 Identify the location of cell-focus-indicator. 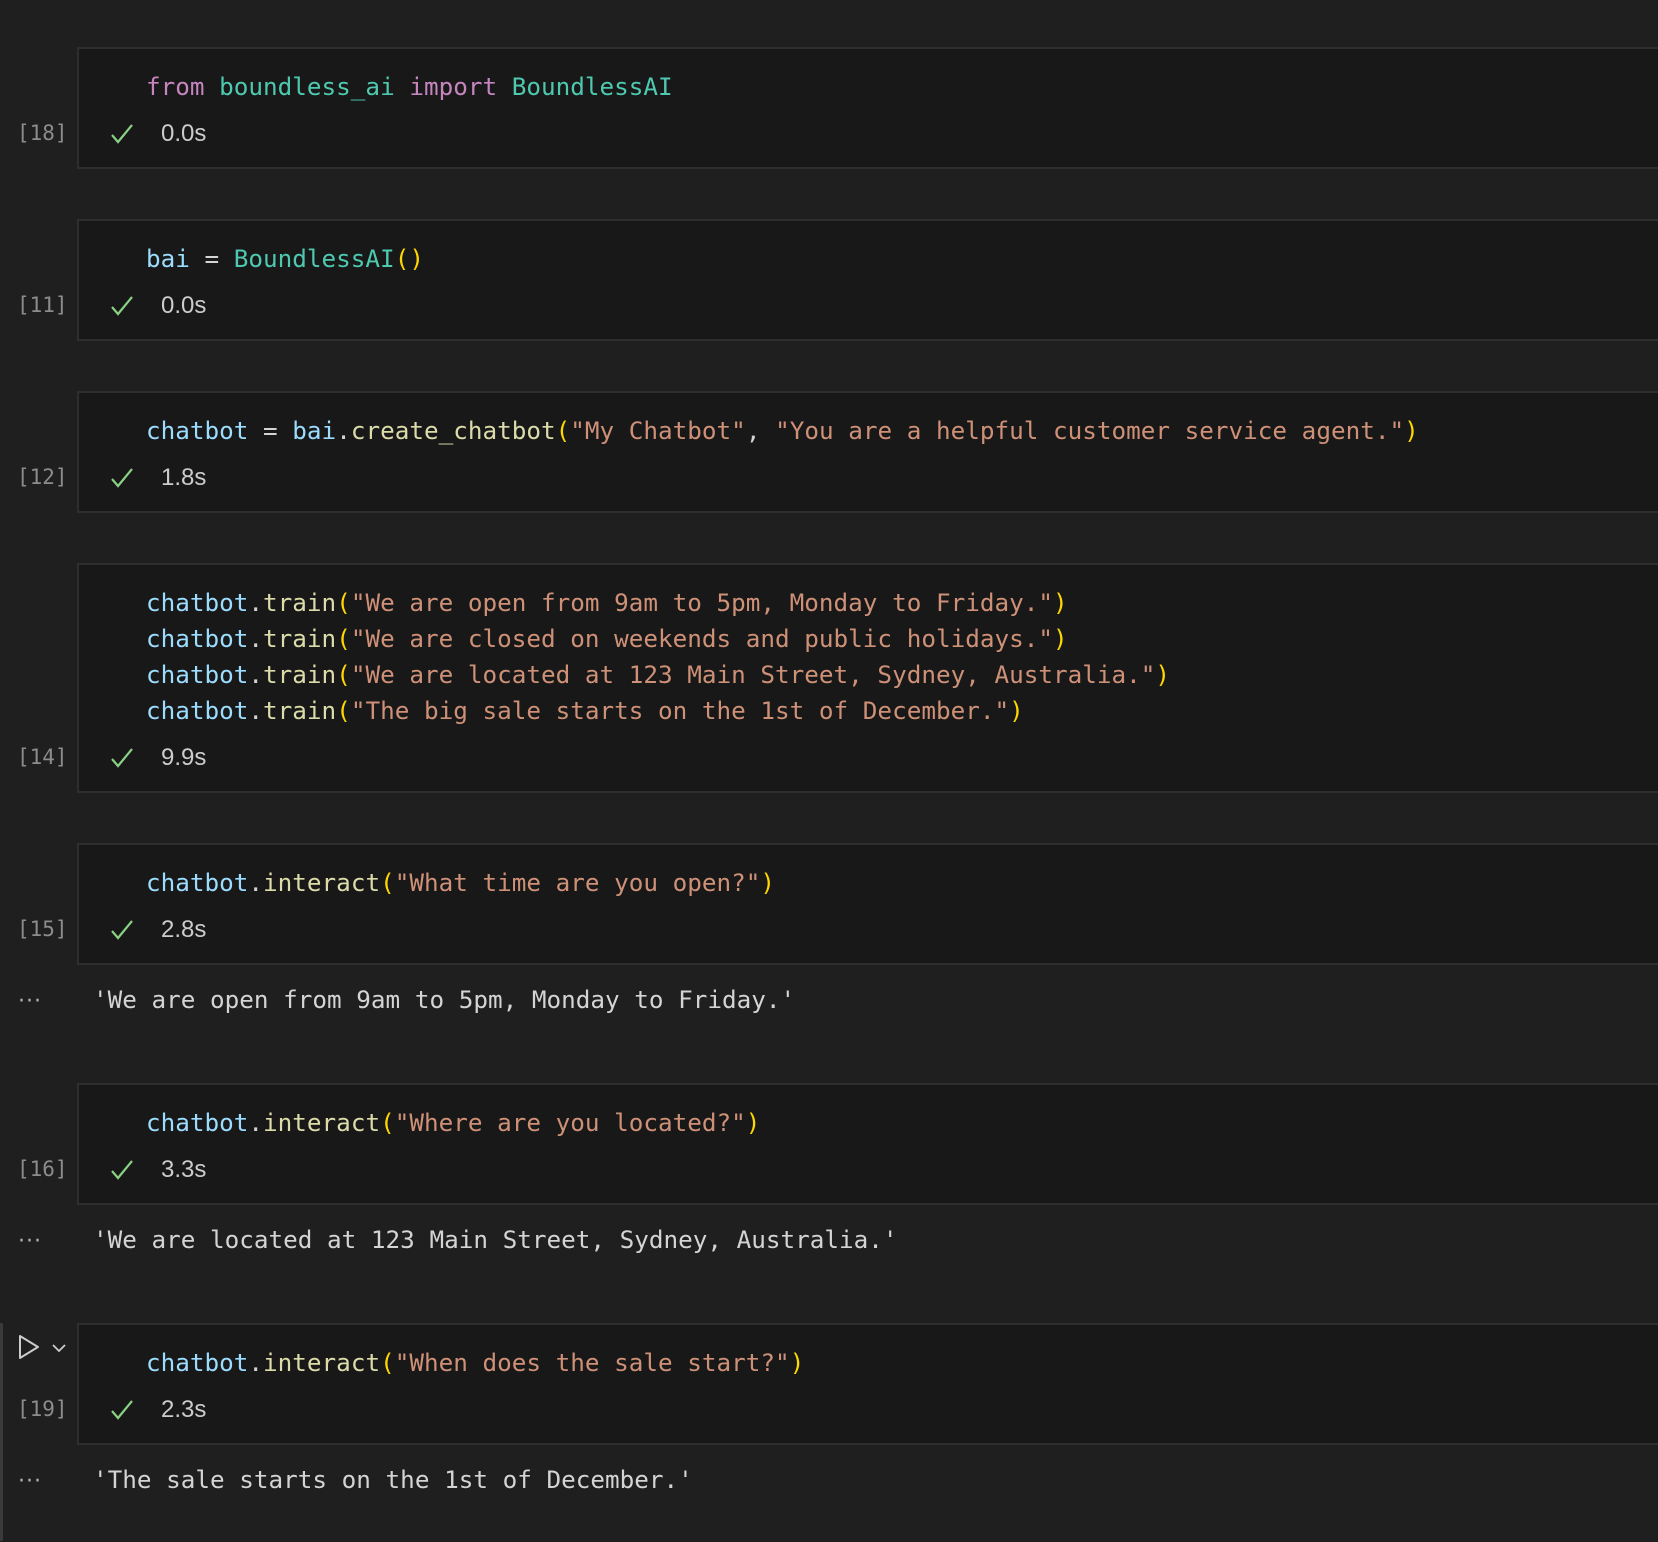
(1, 1432).